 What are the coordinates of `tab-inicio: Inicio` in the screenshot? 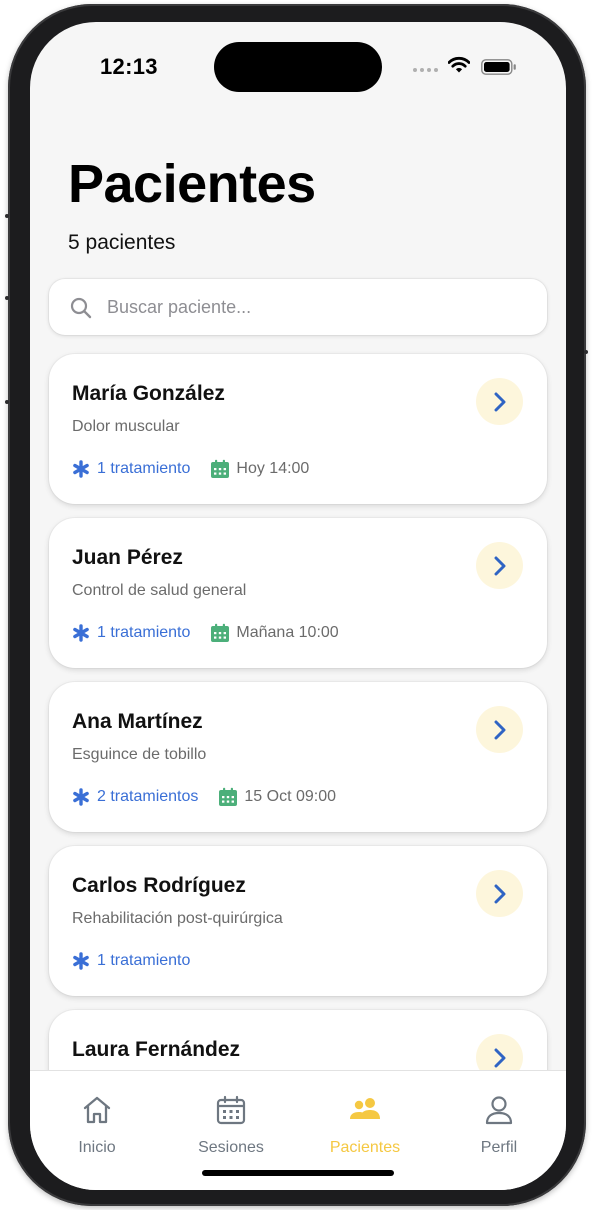 It's located at (97, 1121).